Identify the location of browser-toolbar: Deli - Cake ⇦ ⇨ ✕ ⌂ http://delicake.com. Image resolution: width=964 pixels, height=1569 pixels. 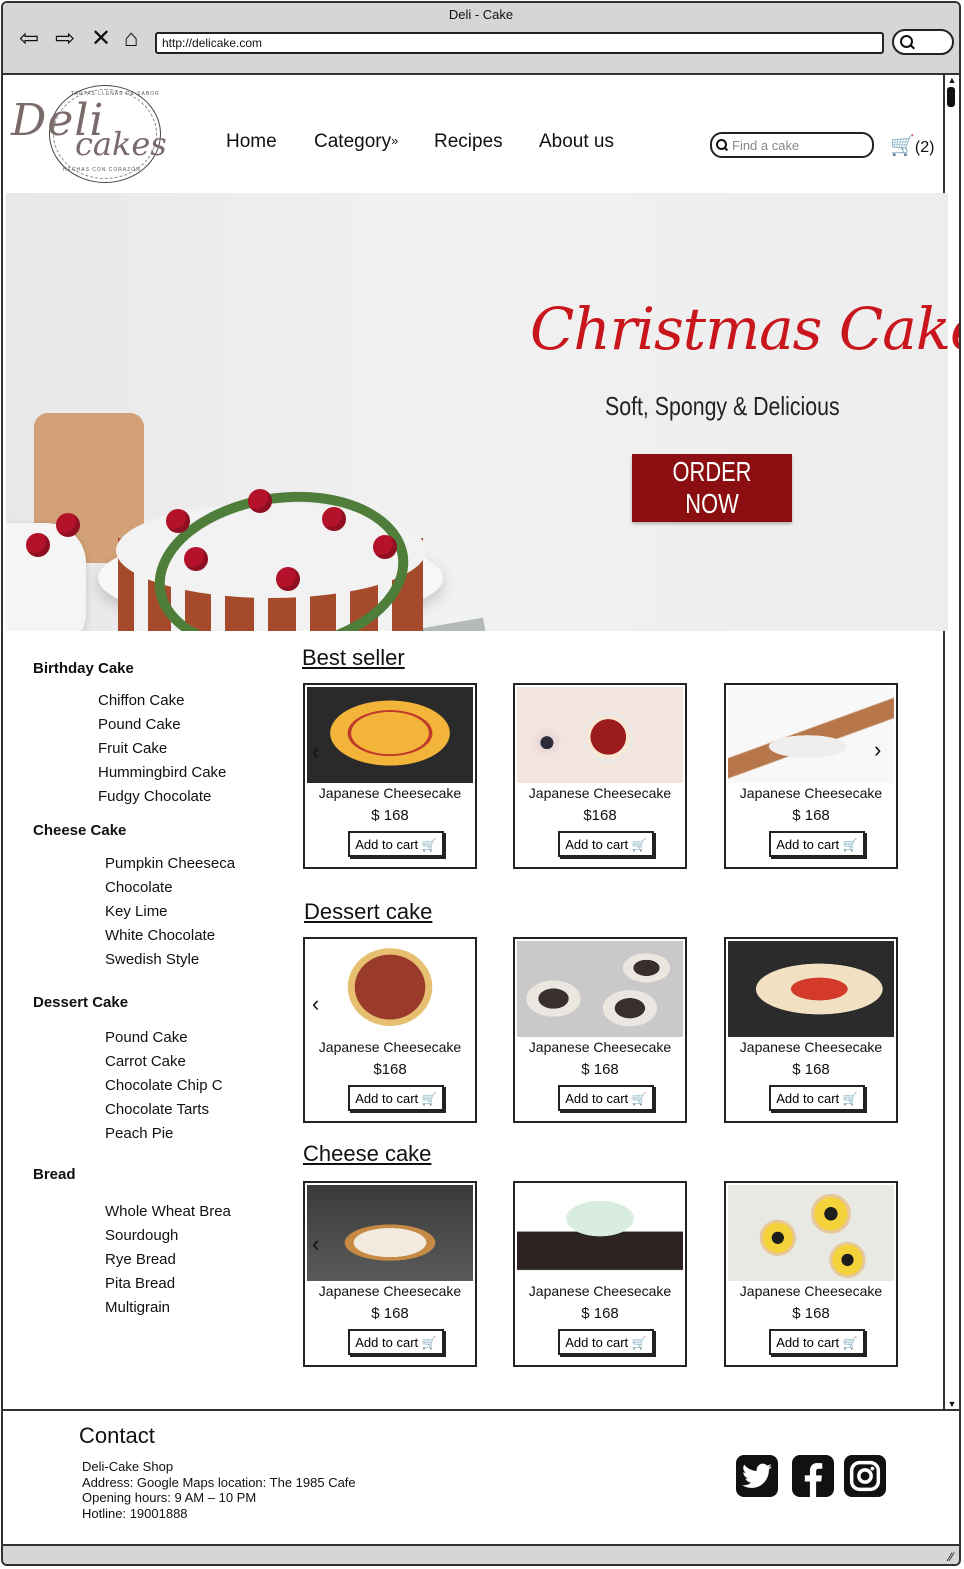
(481, 39).